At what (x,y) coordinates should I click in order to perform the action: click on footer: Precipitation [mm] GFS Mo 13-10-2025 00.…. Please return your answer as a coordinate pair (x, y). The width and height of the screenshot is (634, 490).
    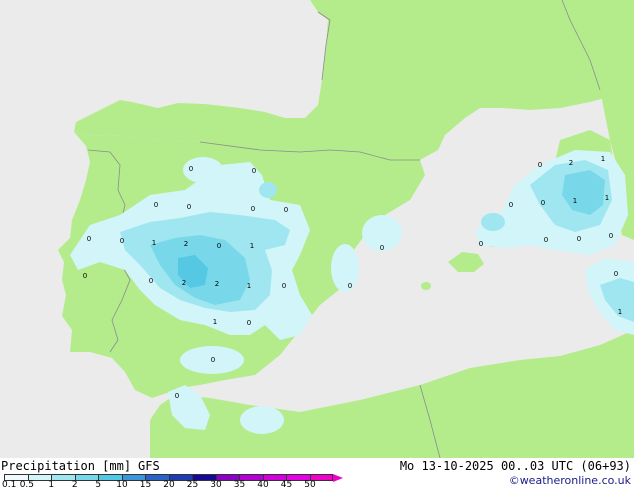
    Looking at the image, I should click on (317, 474).